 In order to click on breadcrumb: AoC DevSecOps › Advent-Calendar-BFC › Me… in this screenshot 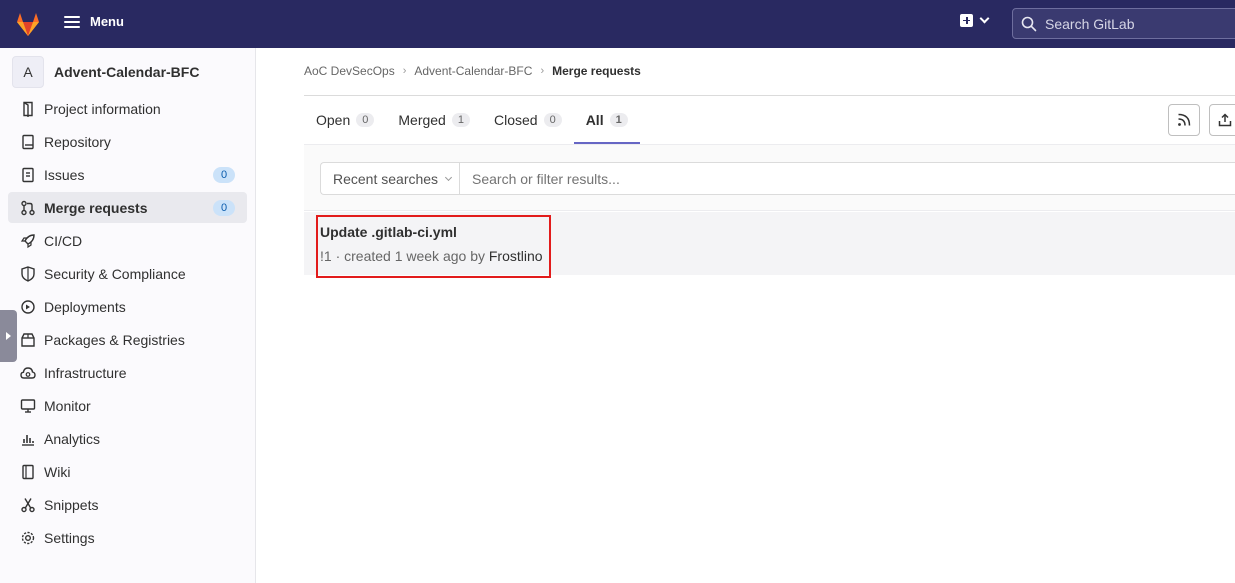, I will do `click(472, 71)`.